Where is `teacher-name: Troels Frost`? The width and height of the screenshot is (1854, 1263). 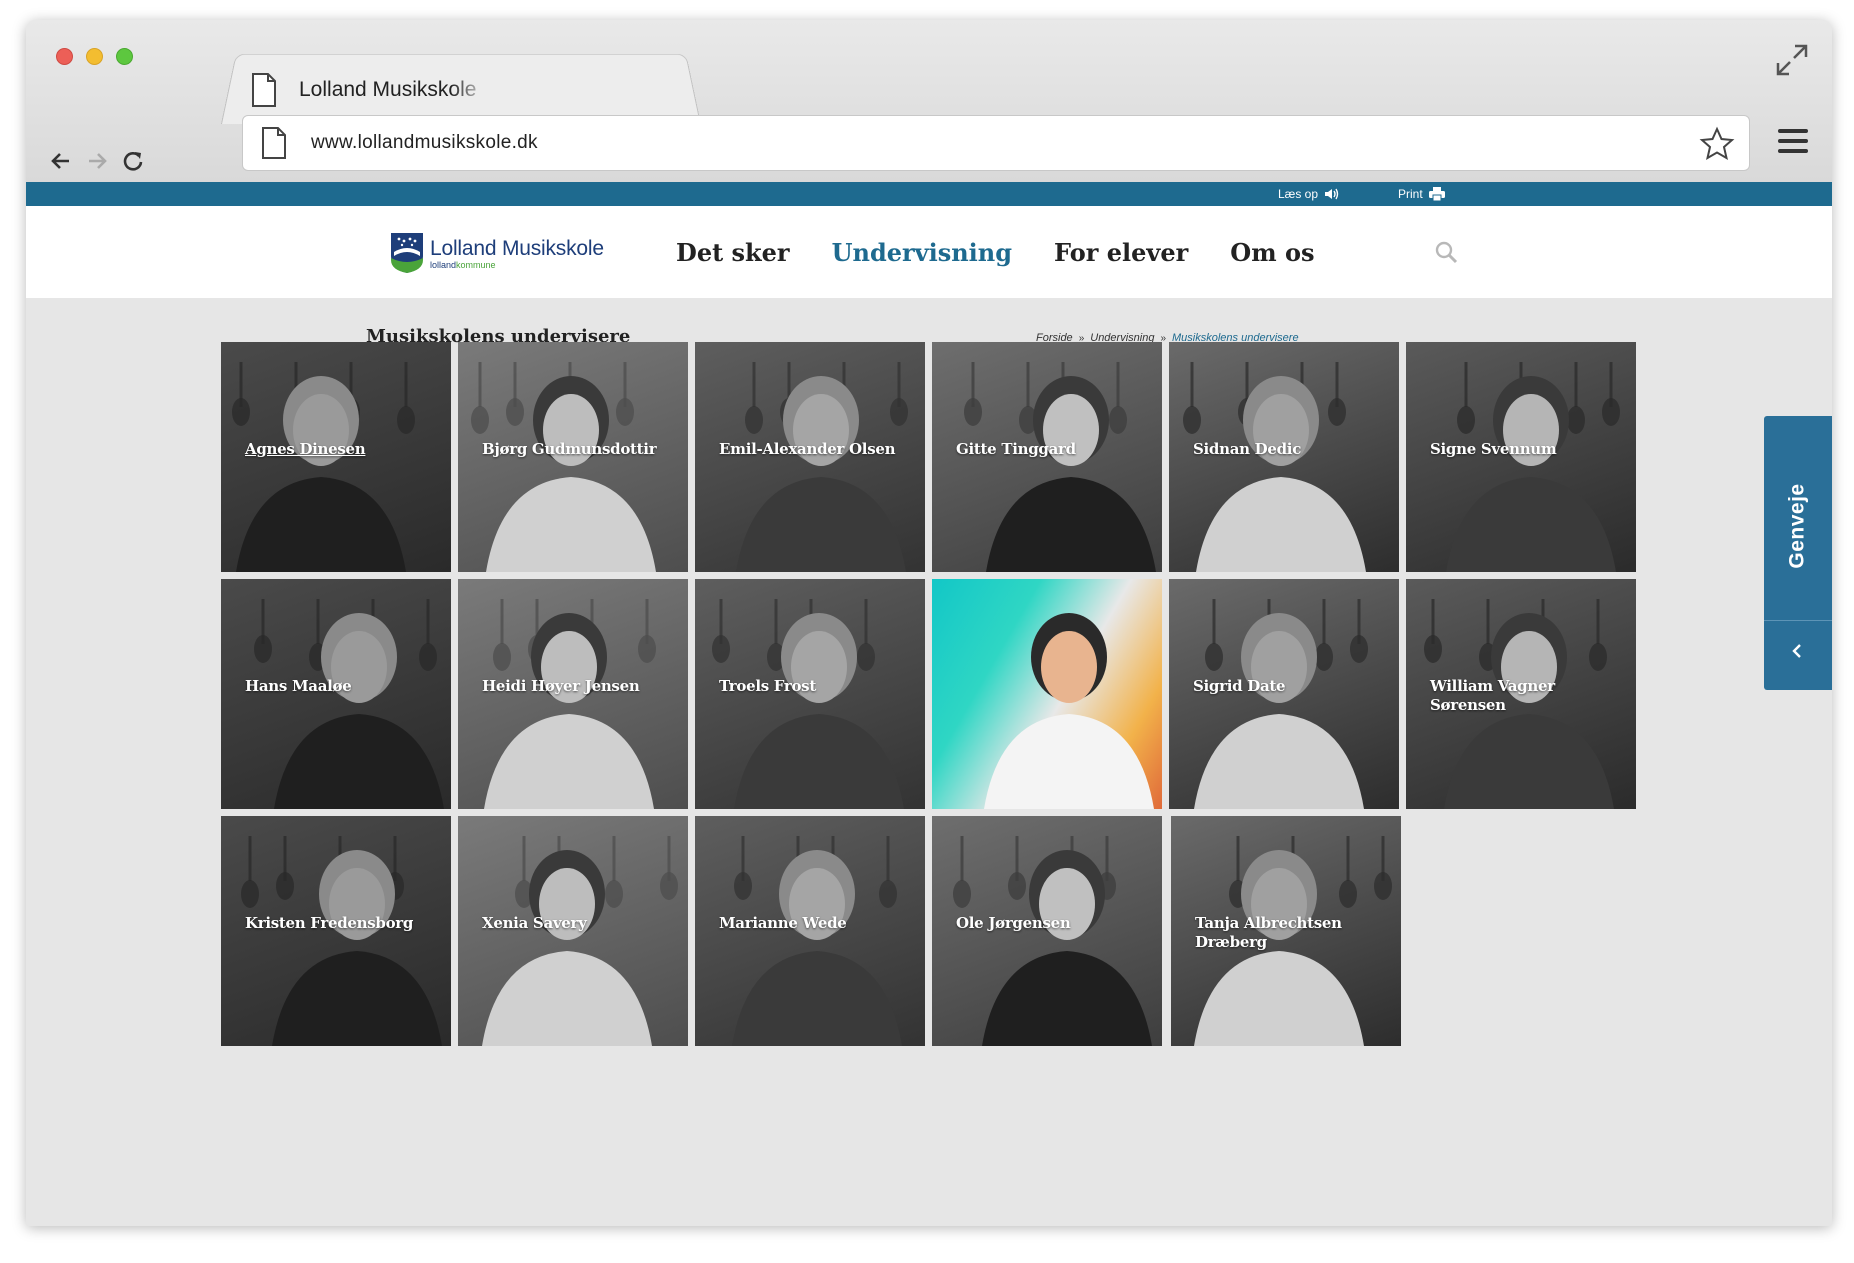 teacher-name: Troels Frost is located at coordinates (819, 686).